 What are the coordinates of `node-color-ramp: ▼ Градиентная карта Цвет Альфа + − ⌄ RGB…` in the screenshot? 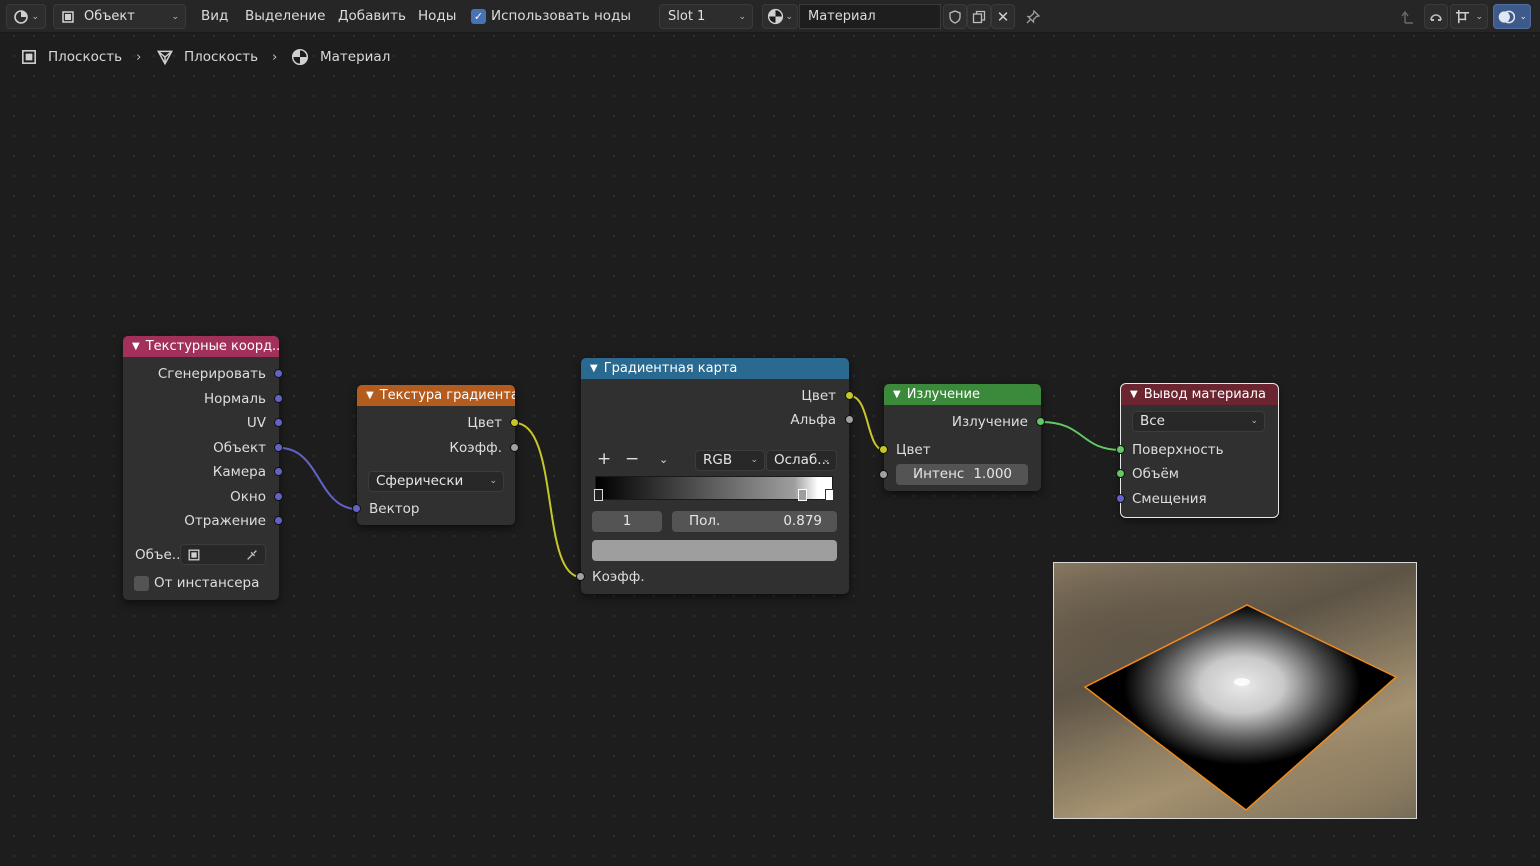 It's located at (715, 476).